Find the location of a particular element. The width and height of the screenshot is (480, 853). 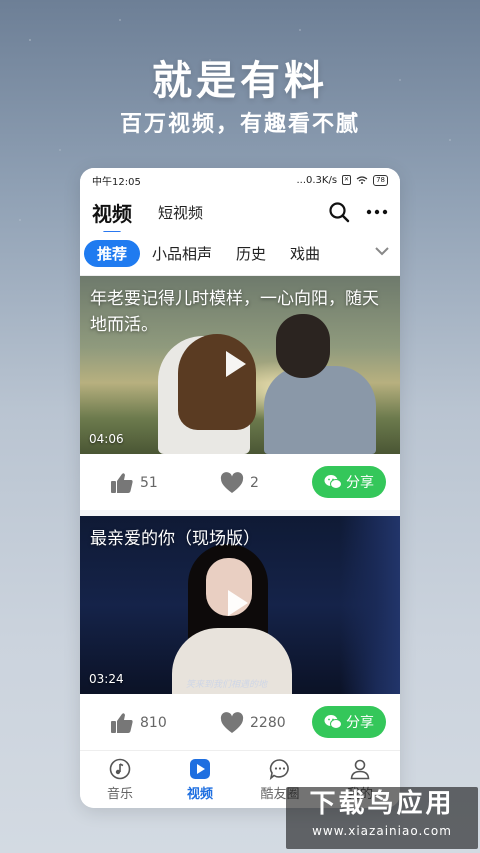

top-nav: 视频 短视频 is located at coordinates (240, 212).